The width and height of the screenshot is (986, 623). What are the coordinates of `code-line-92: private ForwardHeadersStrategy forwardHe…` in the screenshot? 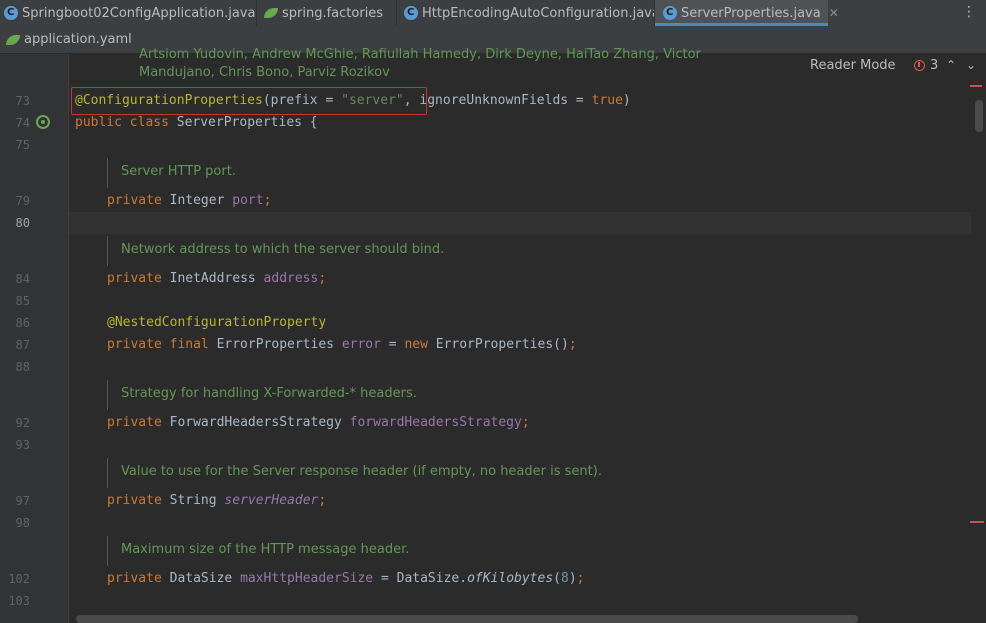 It's located at (318, 423).